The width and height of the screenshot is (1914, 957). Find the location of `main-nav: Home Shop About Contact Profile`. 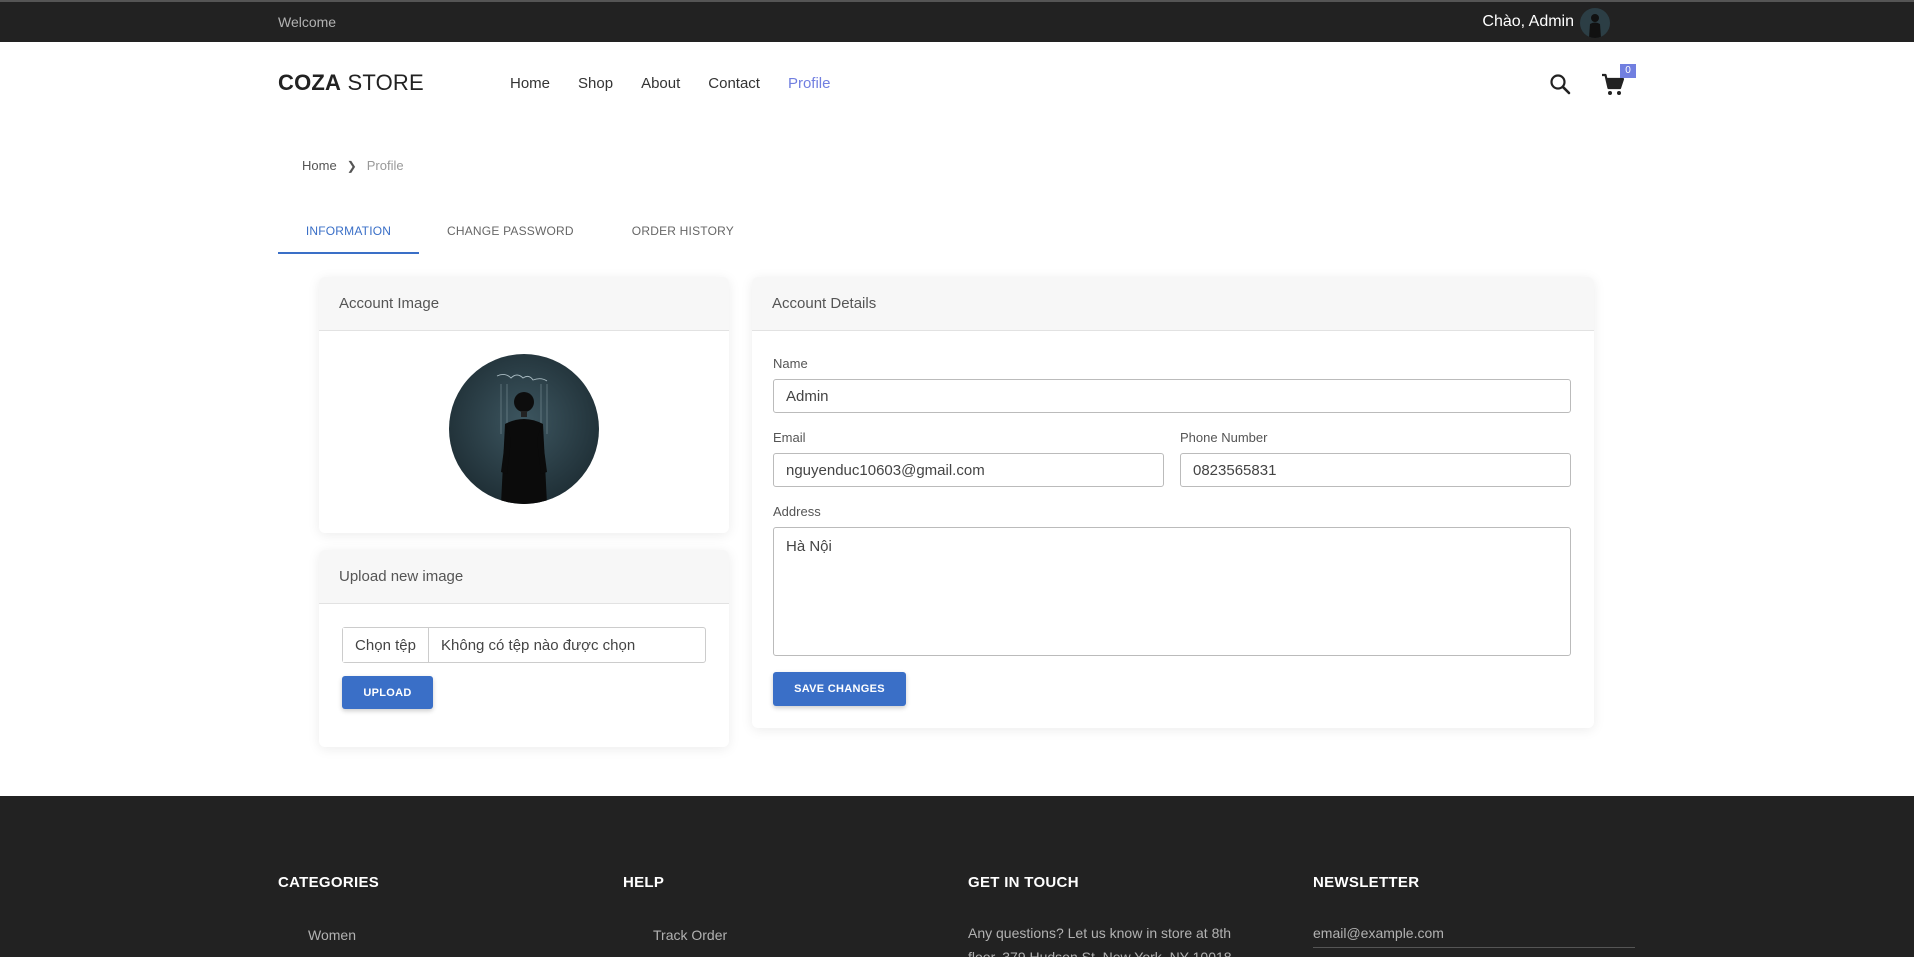

main-nav: Home Shop About Contact Profile is located at coordinates (670, 83).